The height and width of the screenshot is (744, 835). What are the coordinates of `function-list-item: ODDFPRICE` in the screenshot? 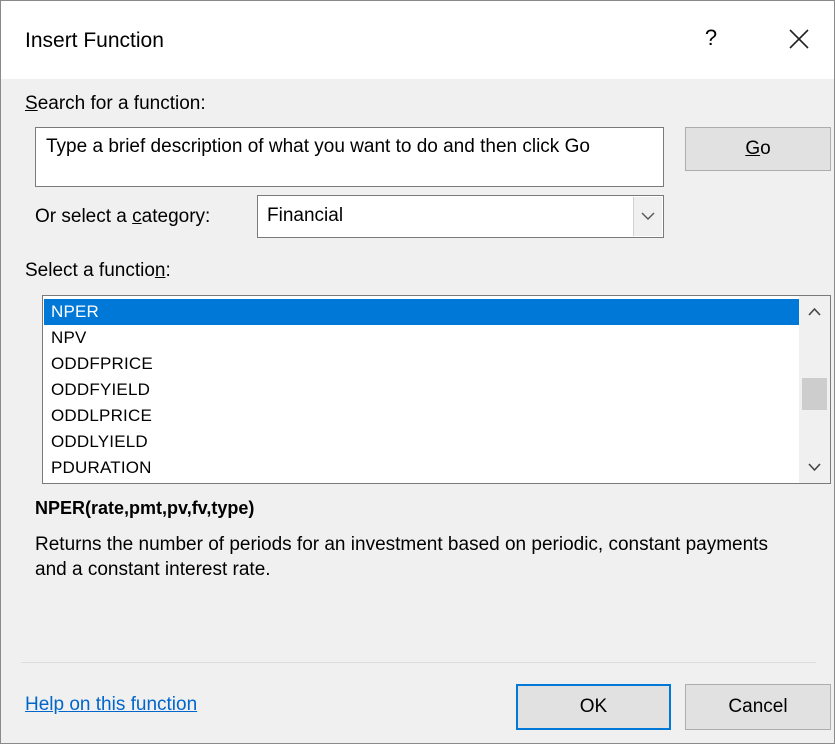 It's located at (421, 364).